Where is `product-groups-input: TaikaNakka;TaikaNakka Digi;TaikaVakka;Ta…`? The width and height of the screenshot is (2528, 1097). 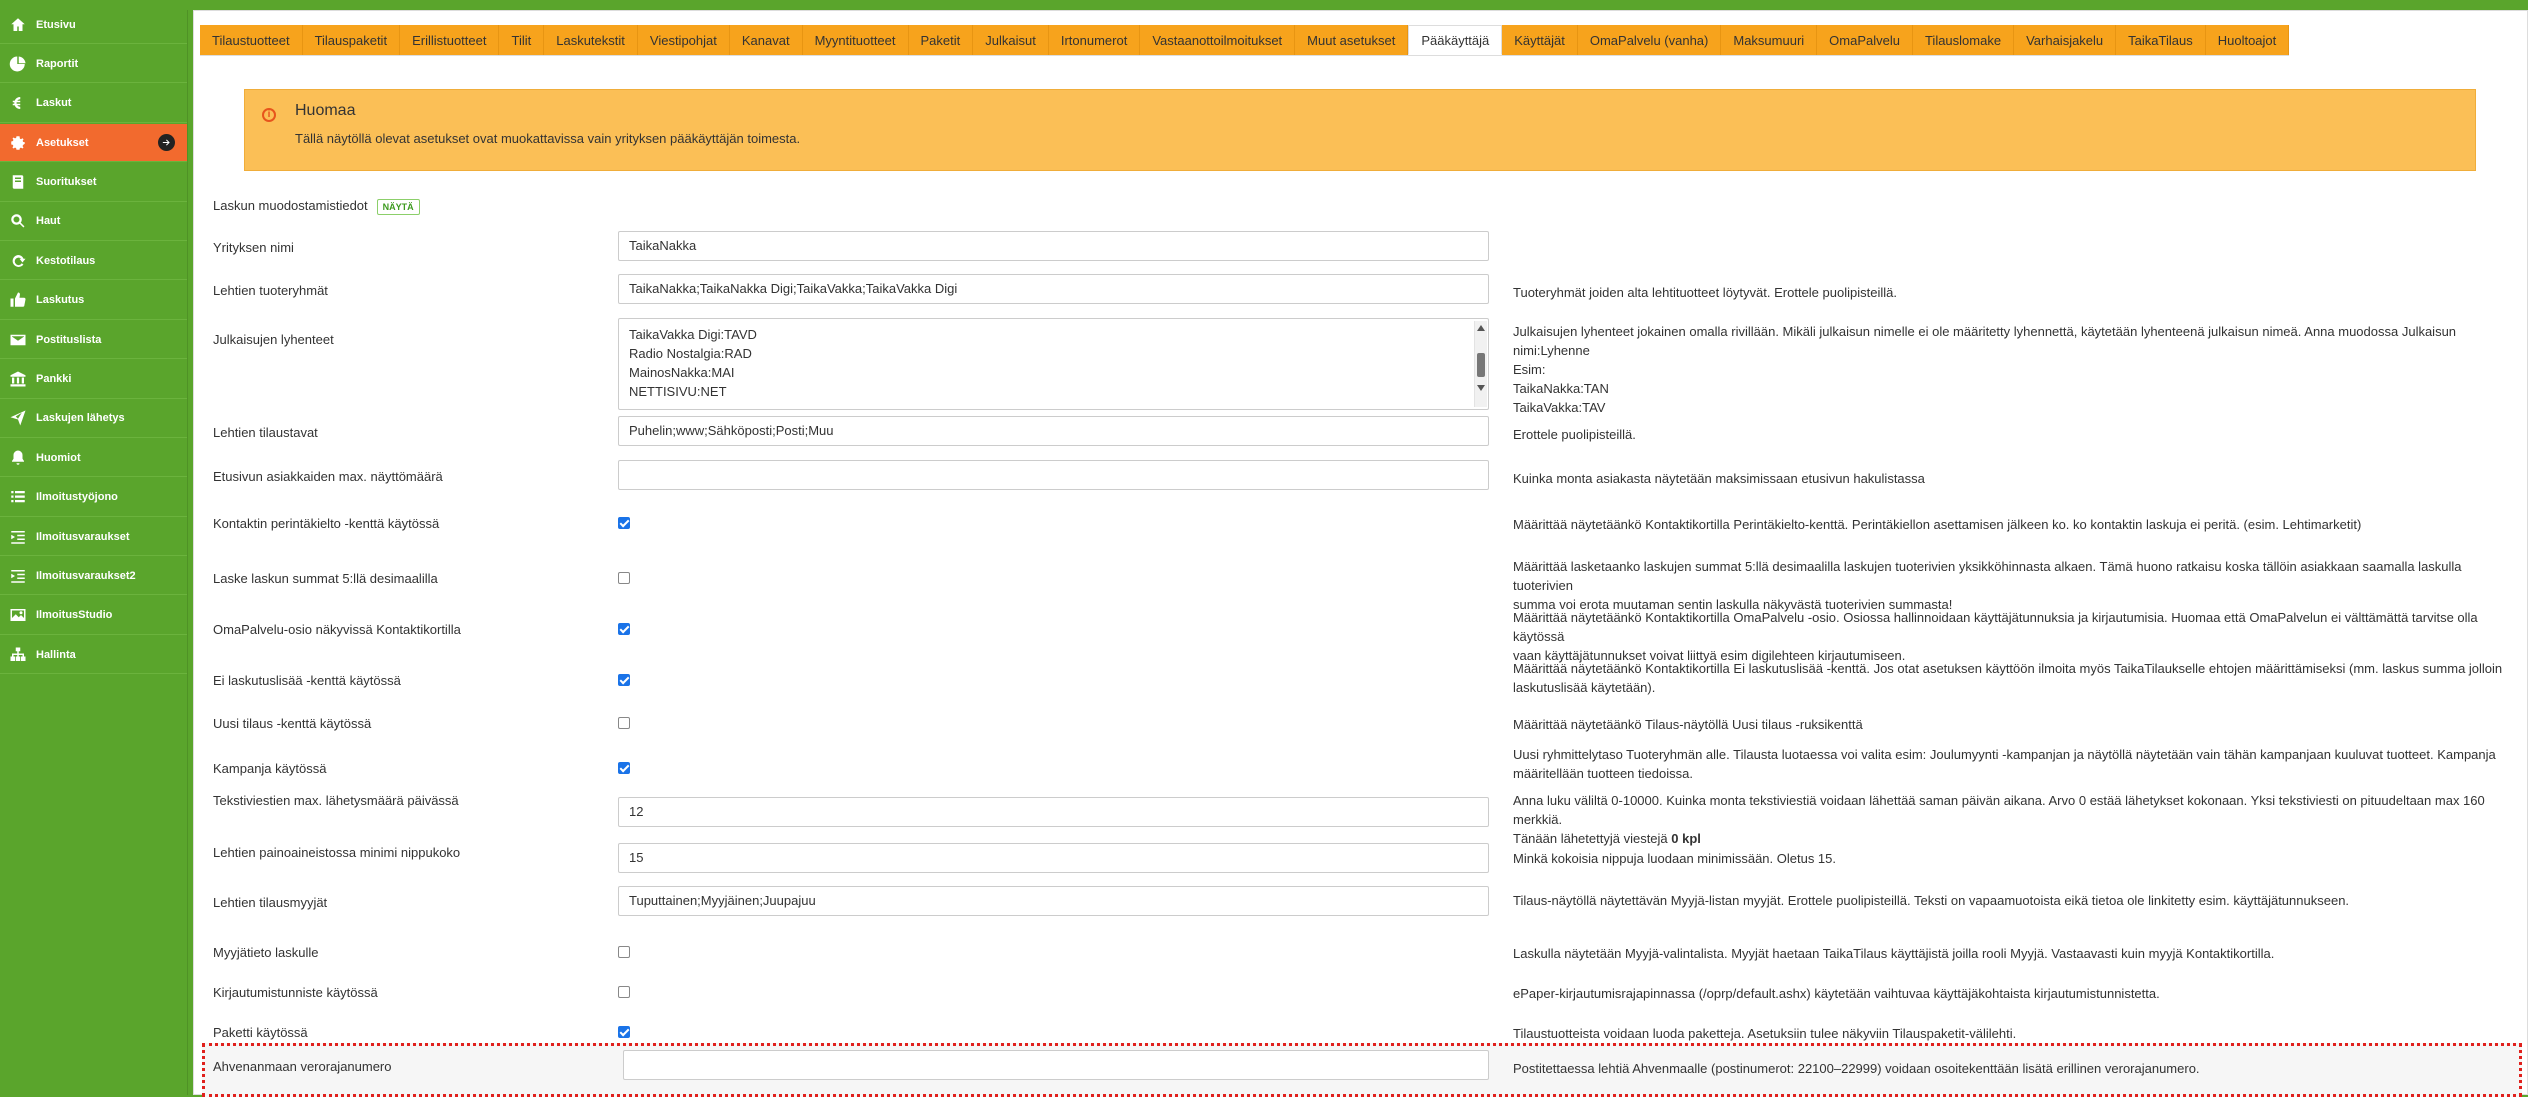
product-groups-input: TaikaNakka;TaikaNakka Digi;TaikaVakka;Ta… is located at coordinates (1053, 289).